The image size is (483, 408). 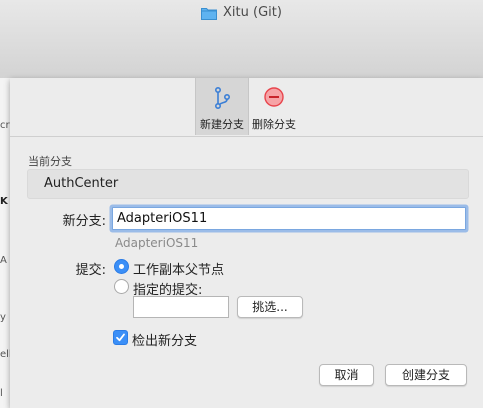 I want to click on new-branch-input-wrapper, so click(x=289, y=218).